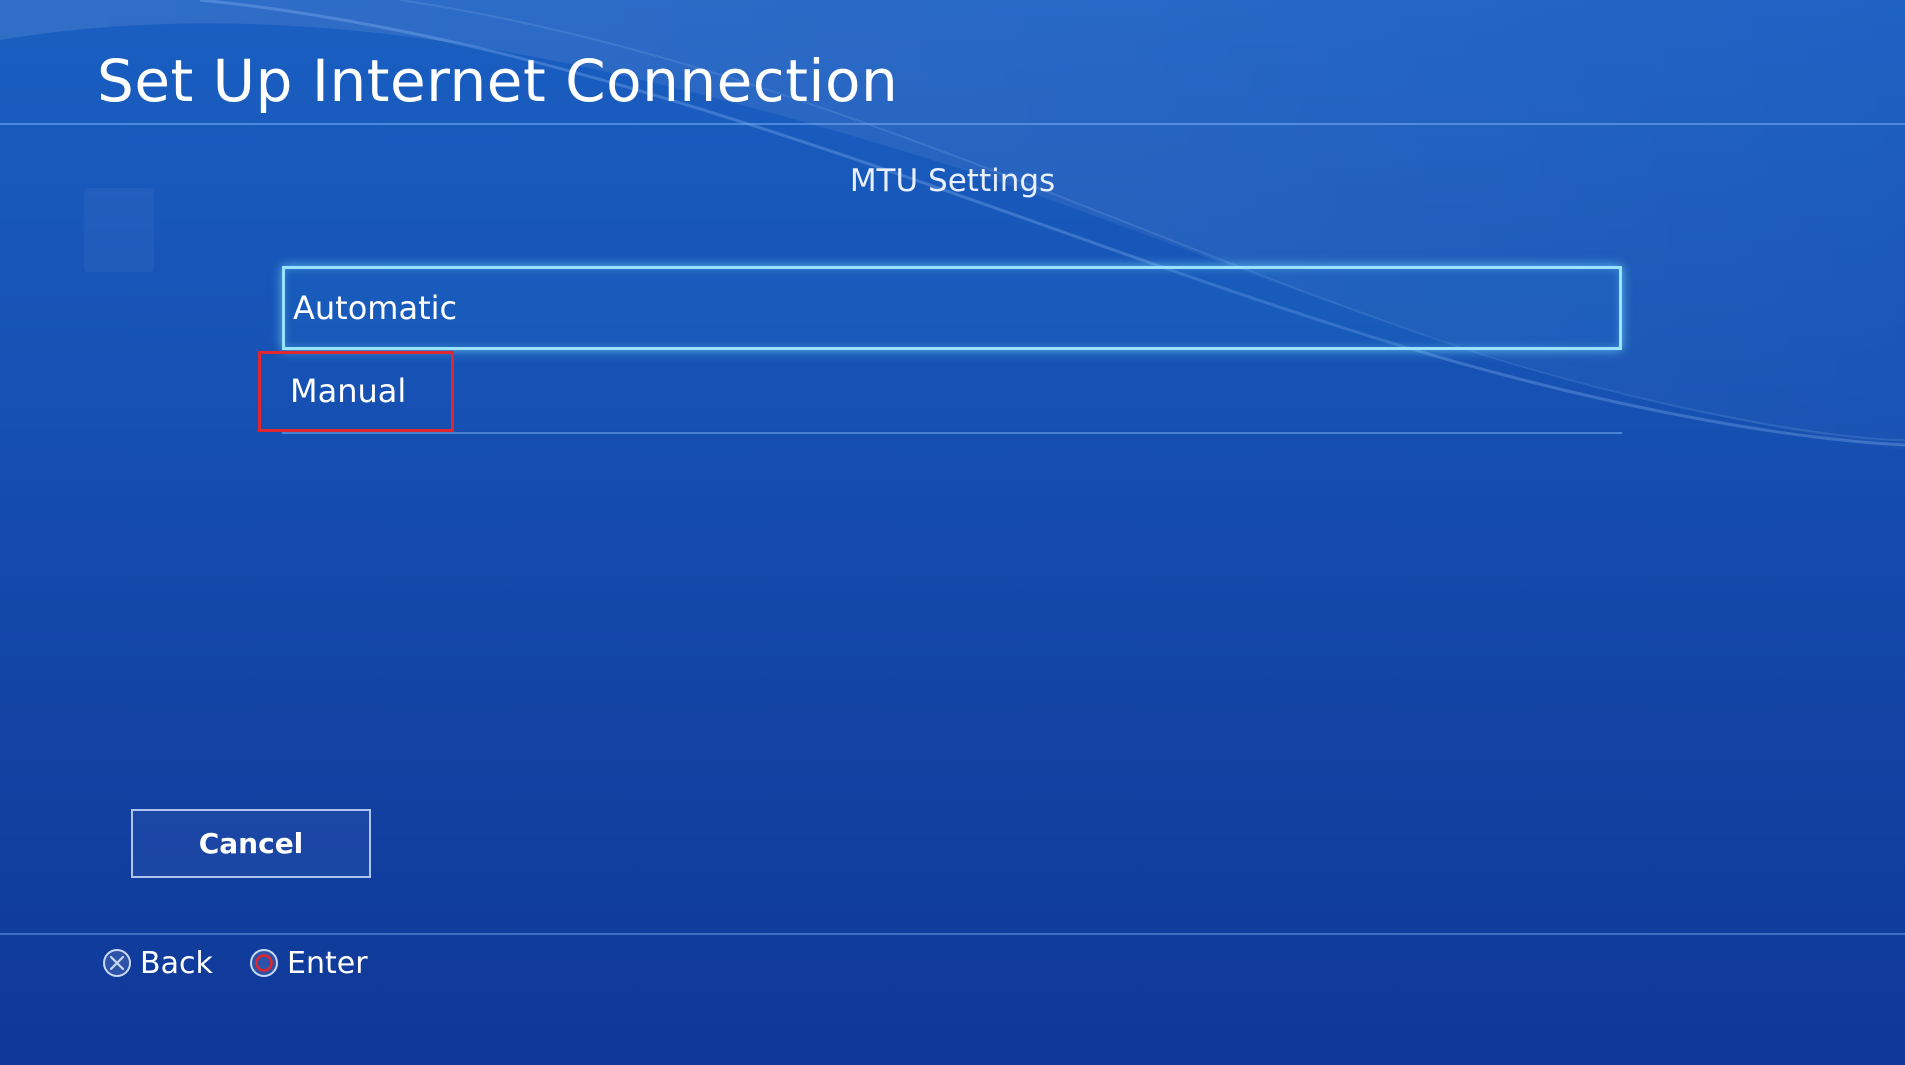 The image size is (1905, 1065). What do you see at coordinates (117, 963) in the screenshot?
I see `cross-button-icon` at bounding box center [117, 963].